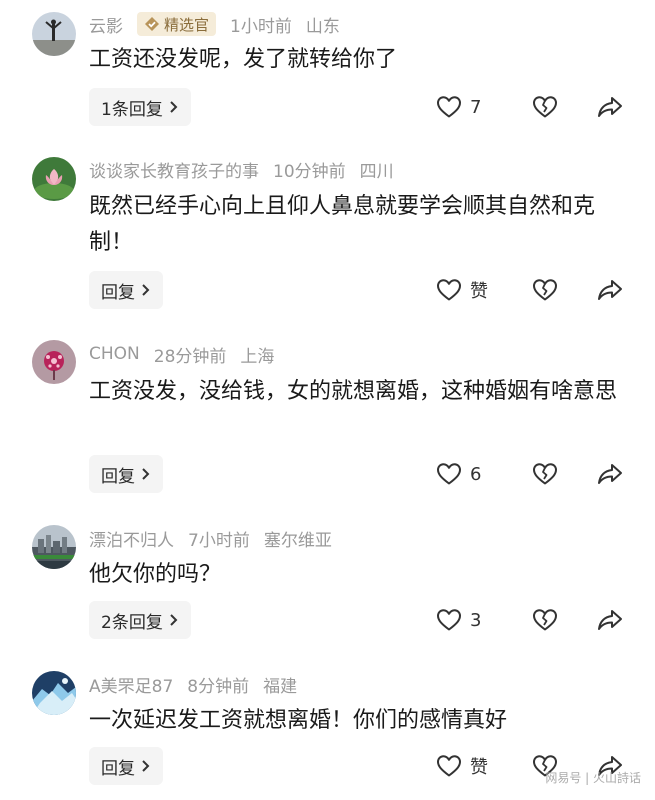 This screenshot has height=800, width=655. What do you see at coordinates (132, 622) in the screenshot?
I see `reply-label: 2条回复` at bounding box center [132, 622].